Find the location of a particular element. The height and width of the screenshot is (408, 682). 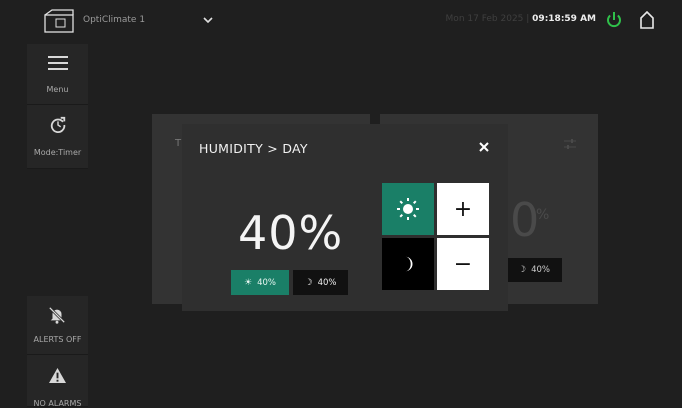

chevron-down-icon is located at coordinates (208, 20).